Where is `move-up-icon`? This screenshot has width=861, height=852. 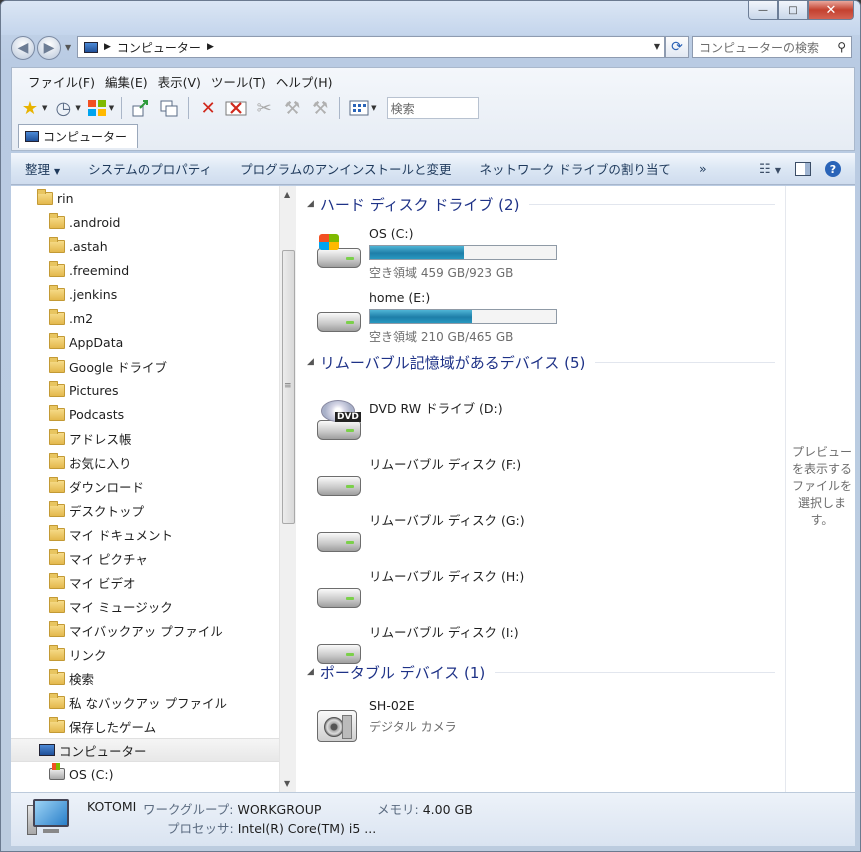
move-up-icon is located at coordinates (141, 108).